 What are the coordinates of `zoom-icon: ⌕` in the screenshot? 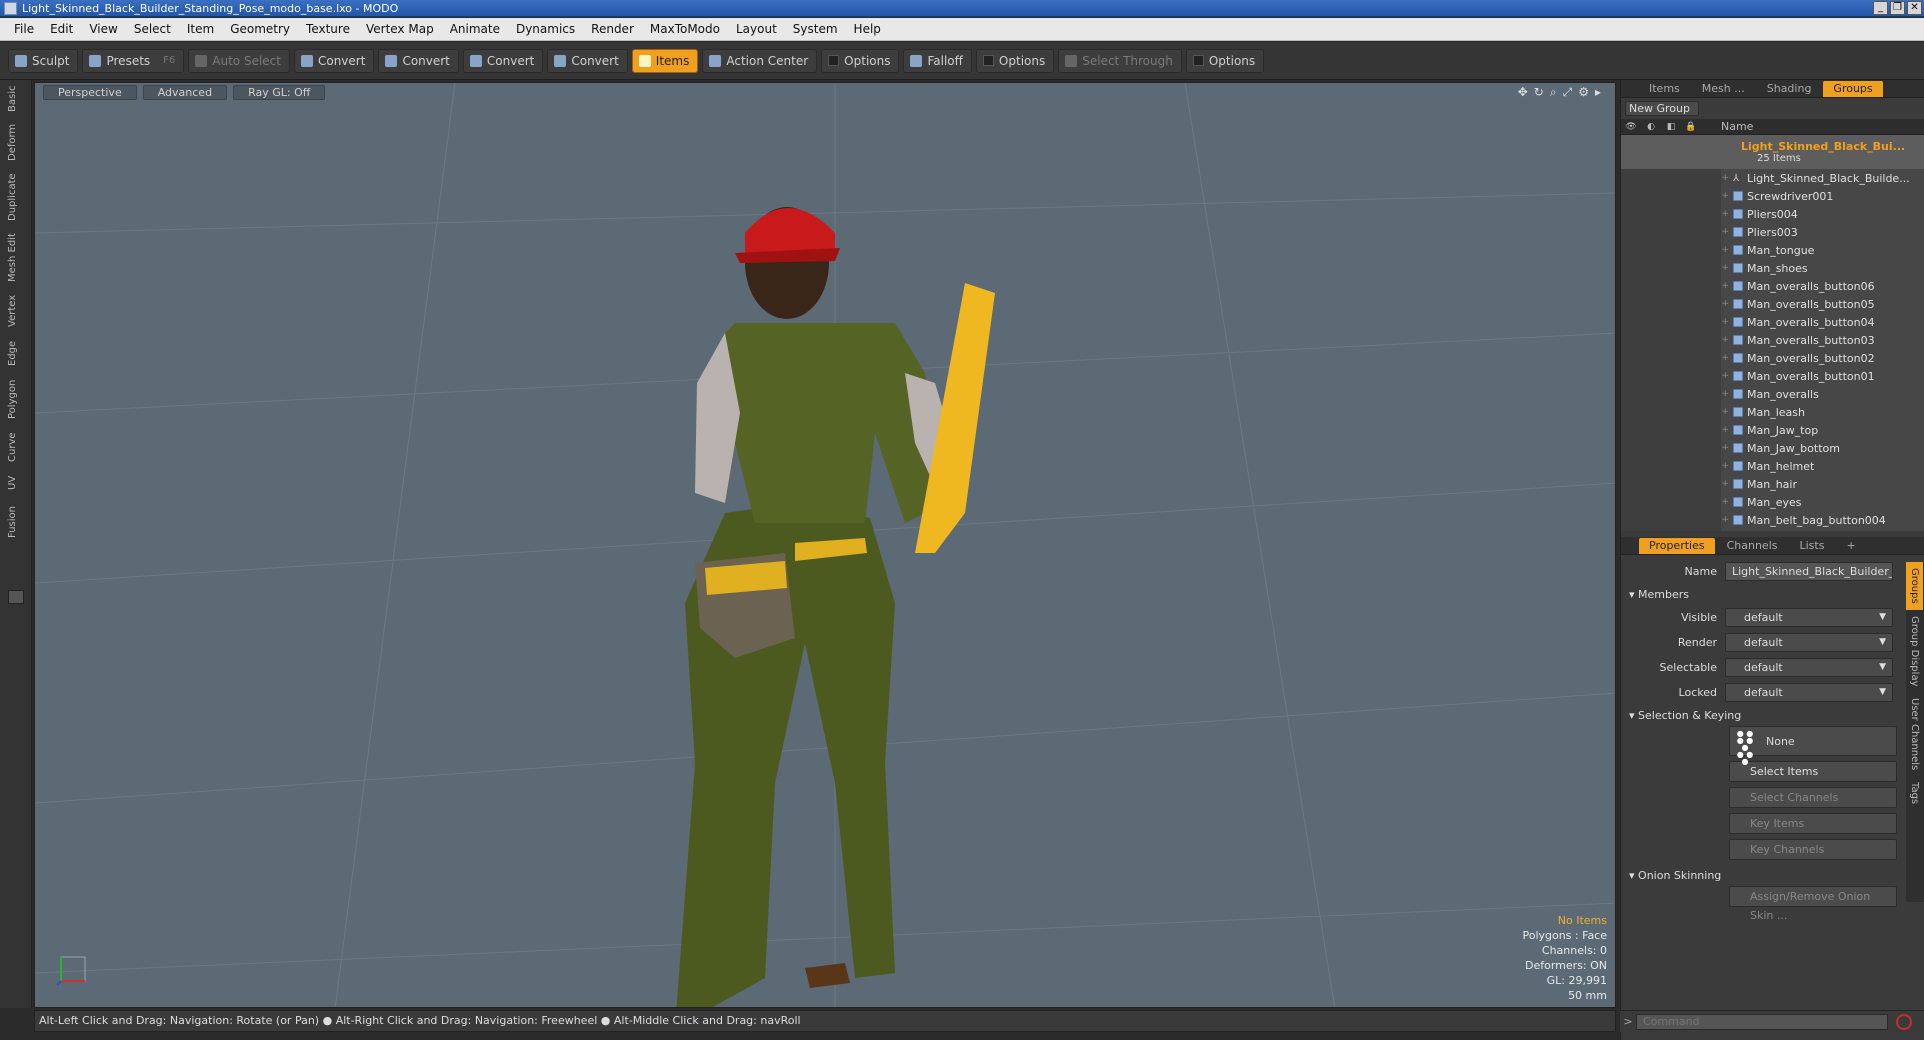 It's located at (1553, 92).